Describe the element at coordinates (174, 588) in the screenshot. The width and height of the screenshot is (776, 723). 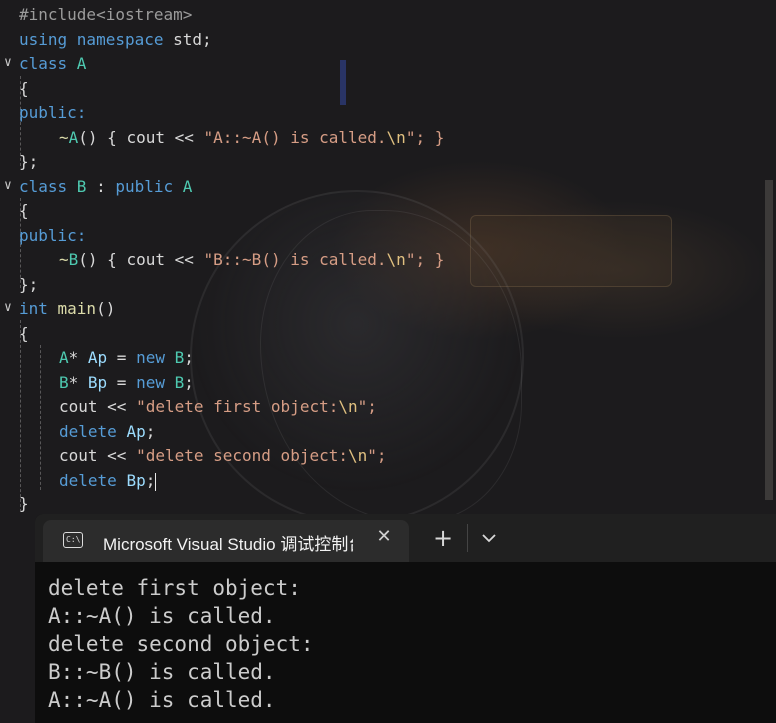
I see `console-output-line: delete first object:` at that location.